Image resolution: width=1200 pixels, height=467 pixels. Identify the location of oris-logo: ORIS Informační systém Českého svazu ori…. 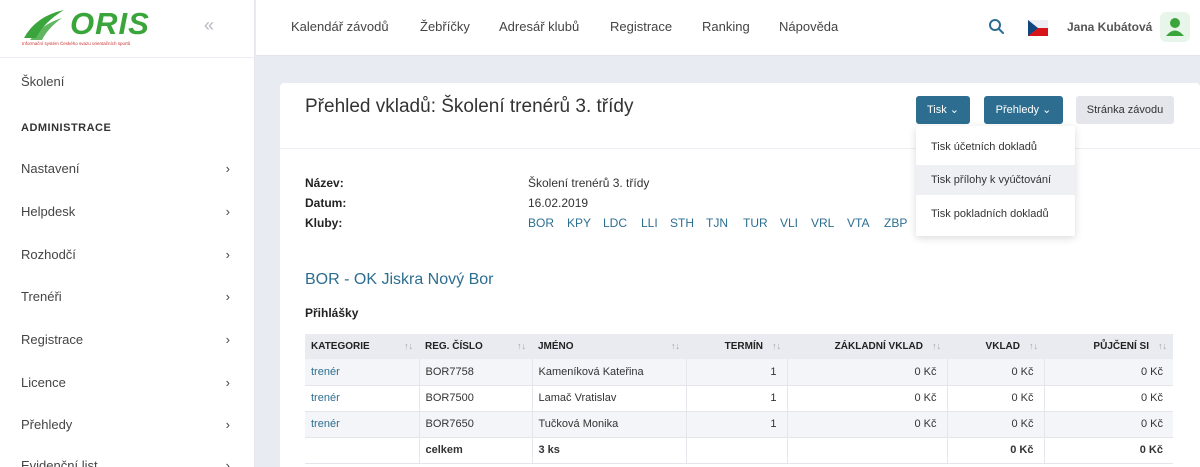
(87, 29).